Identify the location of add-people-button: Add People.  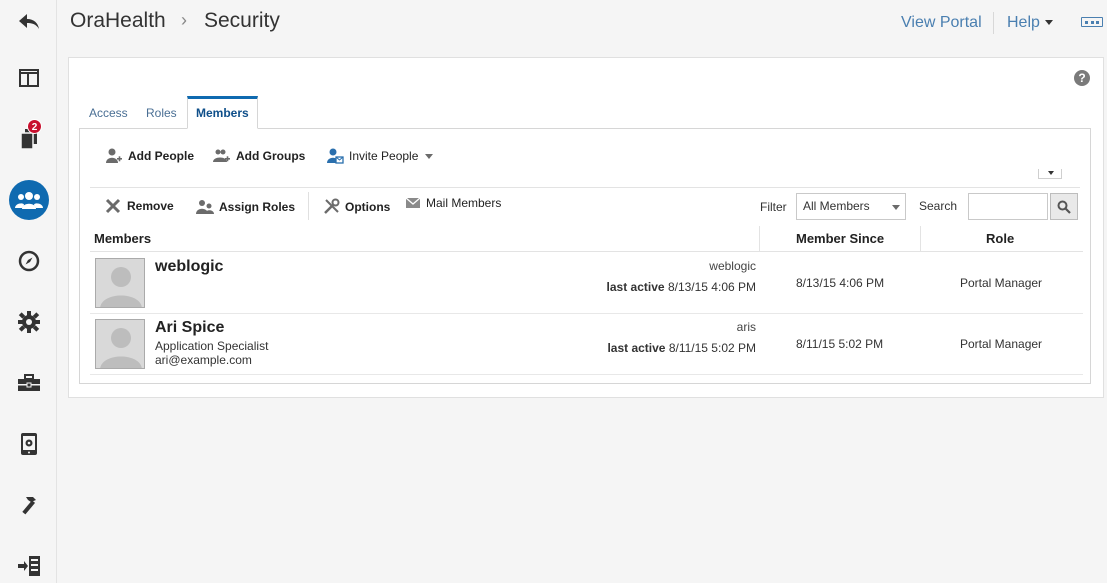
(149, 156).